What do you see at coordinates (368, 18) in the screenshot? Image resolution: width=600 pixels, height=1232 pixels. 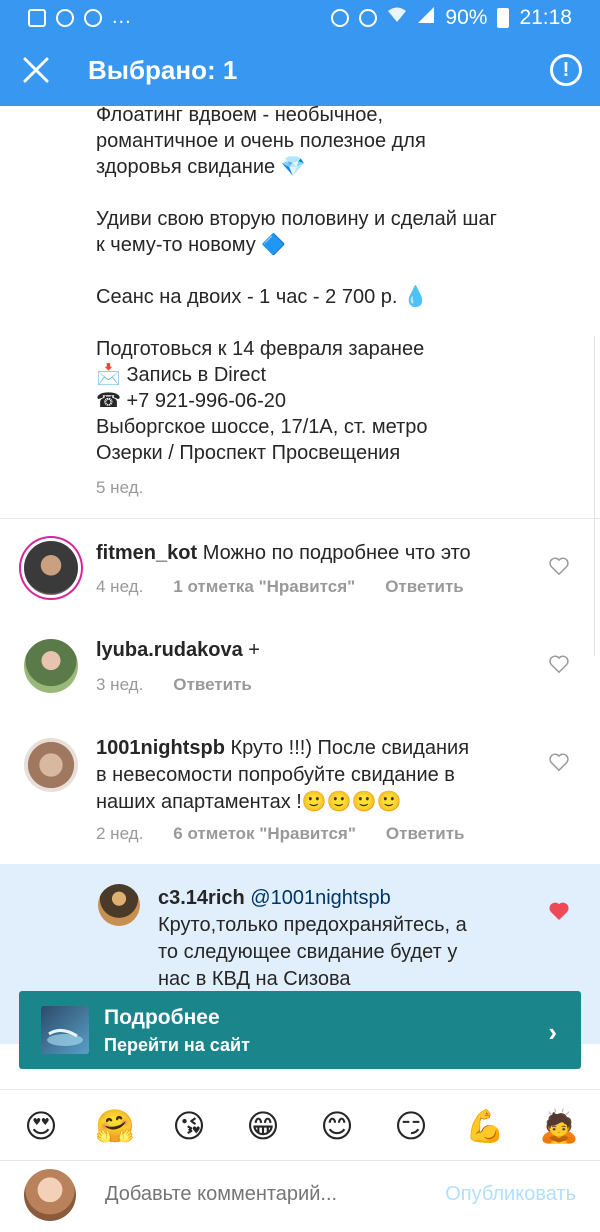 I see `alarm-icon` at bounding box center [368, 18].